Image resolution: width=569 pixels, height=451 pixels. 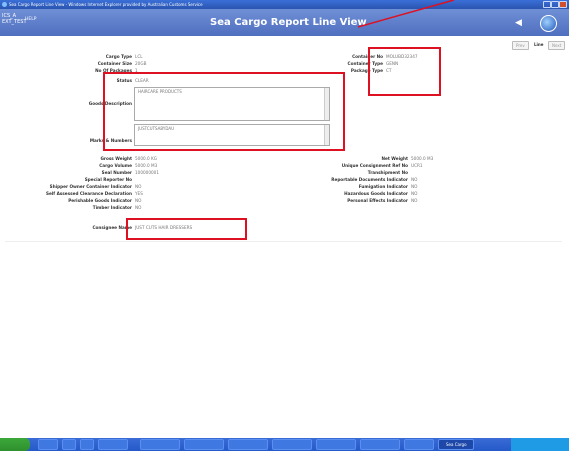 What do you see at coordinates (404, 71) in the screenshot?
I see `highlight-container-box` at bounding box center [404, 71].